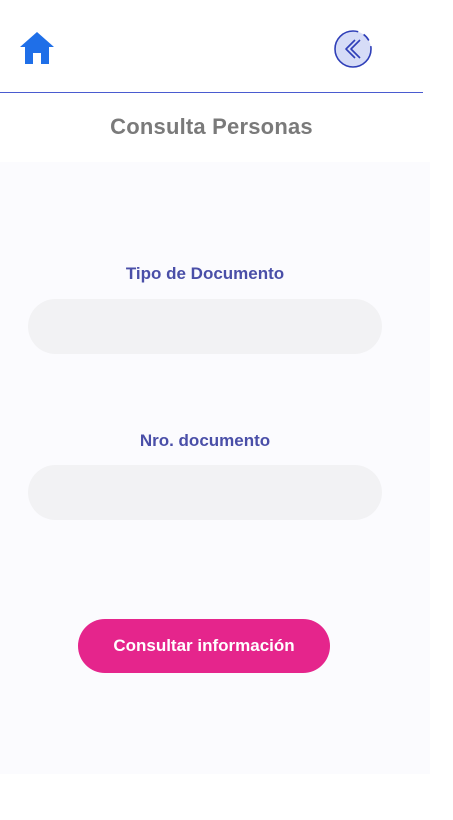  I want to click on back-chevron-circle-icon, so click(353, 49).